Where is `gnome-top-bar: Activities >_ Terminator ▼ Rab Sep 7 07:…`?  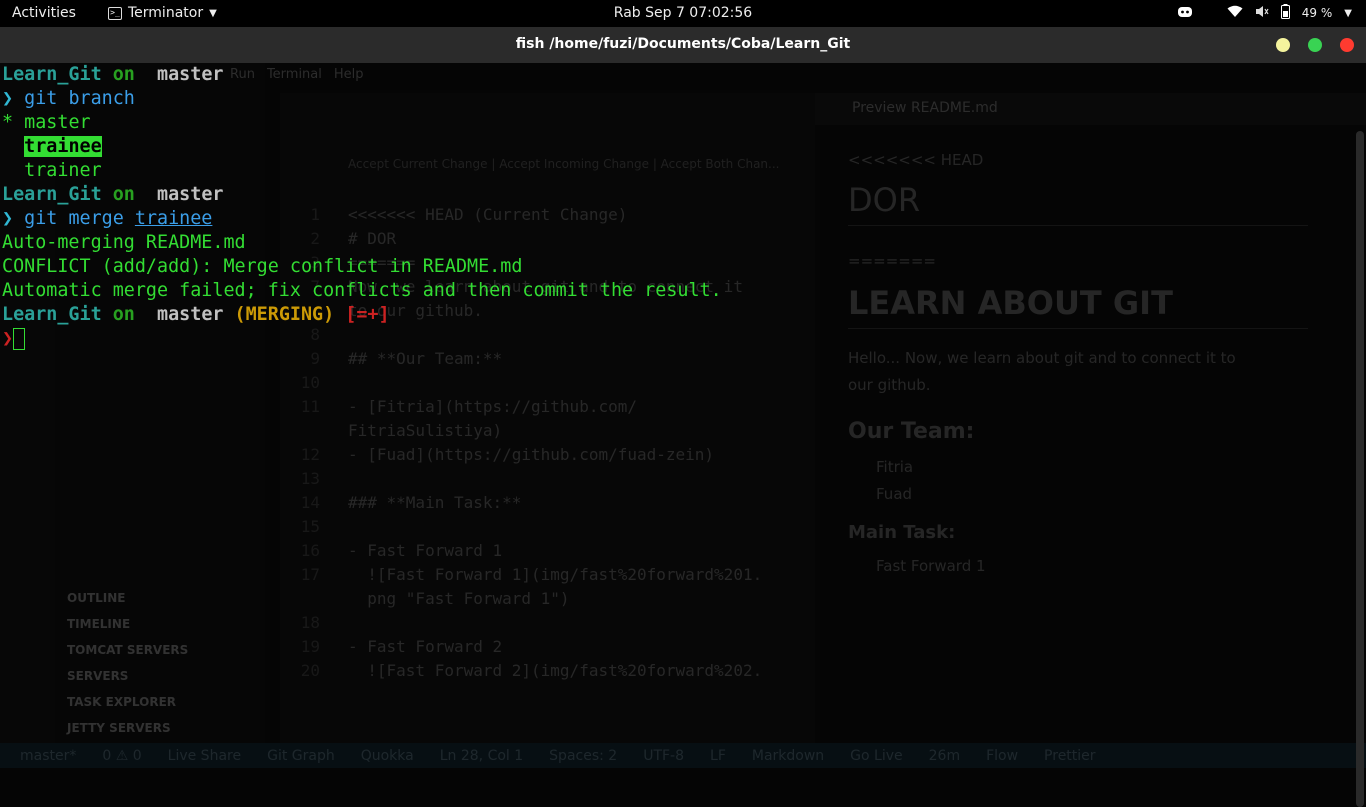
gnome-top-bar: Activities >_ Terminator ▼ Rab Sep 7 07:… is located at coordinates (683, 13).